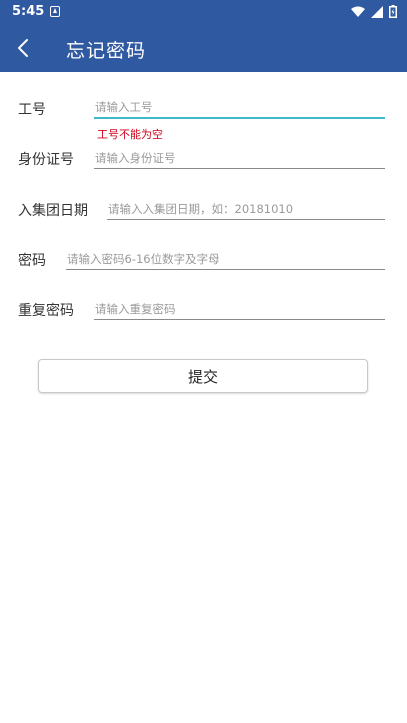  What do you see at coordinates (246, 209) in the screenshot?
I see `join-date-input` at bounding box center [246, 209].